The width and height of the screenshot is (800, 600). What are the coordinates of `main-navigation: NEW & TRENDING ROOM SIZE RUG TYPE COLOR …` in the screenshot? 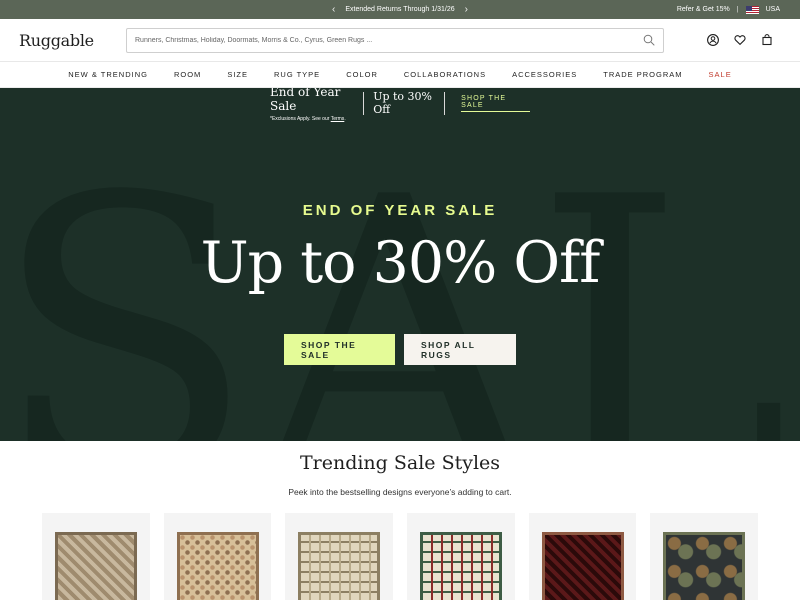 It's located at (400, 75).